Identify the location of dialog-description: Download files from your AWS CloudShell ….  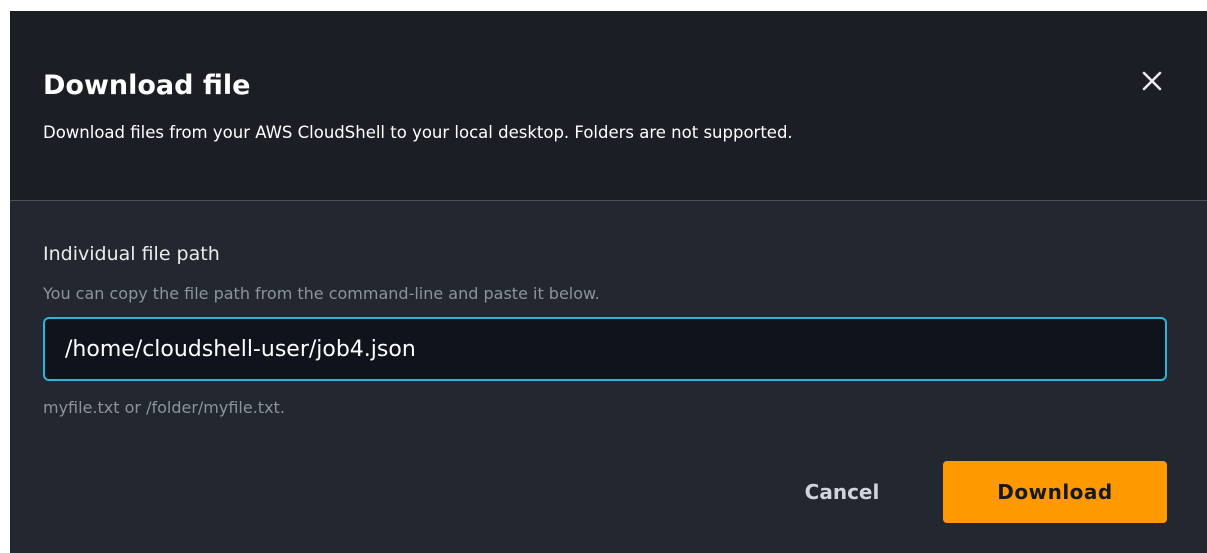
(418, 132).